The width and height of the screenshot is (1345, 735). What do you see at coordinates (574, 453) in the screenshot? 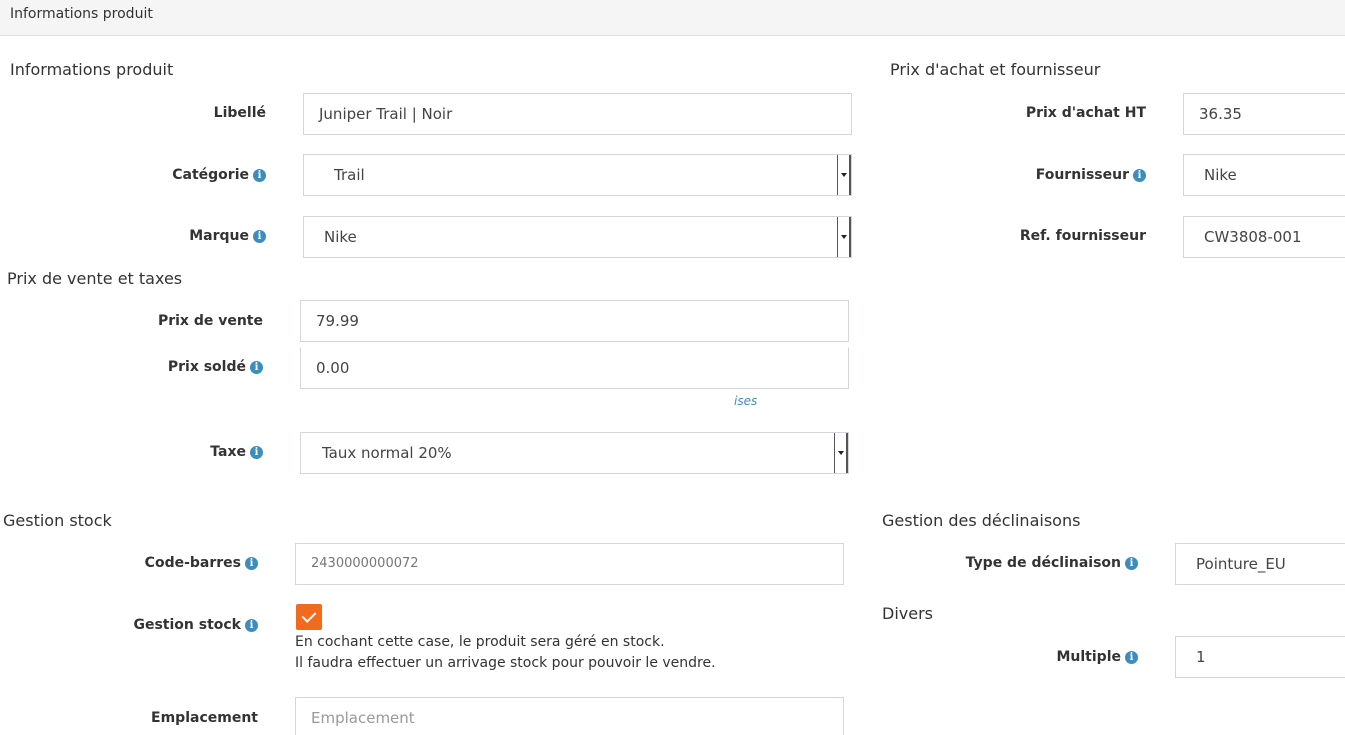
I see `tax-select: Taux normal 20%` at bounding box center [574, 453].